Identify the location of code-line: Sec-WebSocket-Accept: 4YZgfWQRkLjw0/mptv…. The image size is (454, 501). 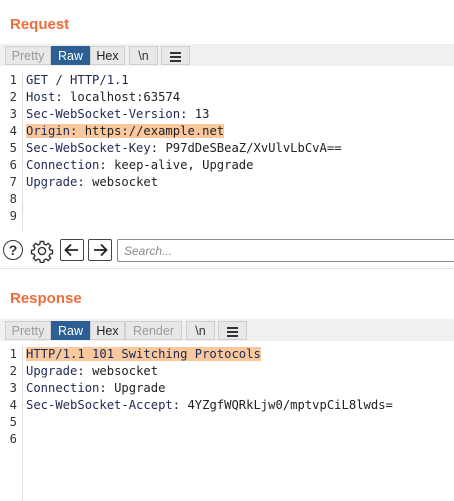
(209, 405).